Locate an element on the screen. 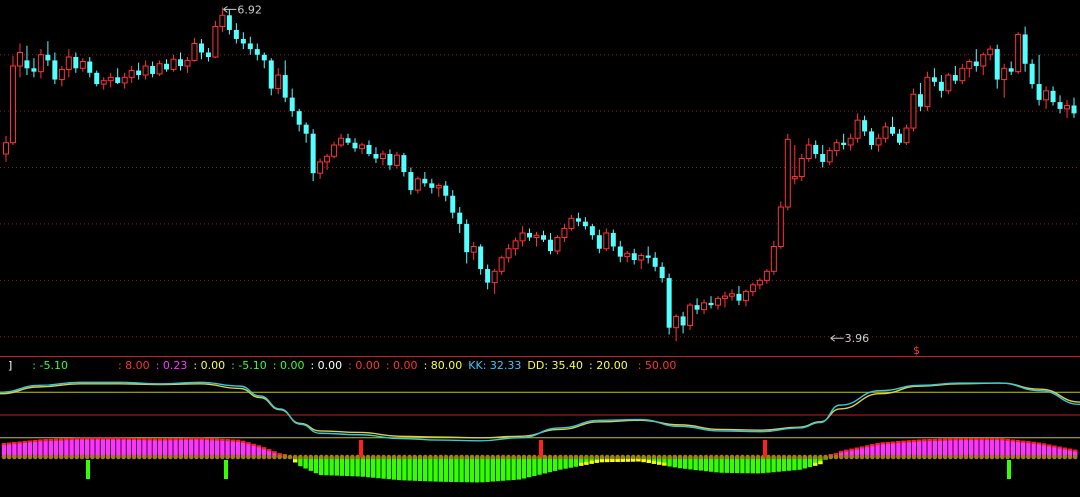 The height and width of the screenshot is (497, 1080). legend-item: ] is located at coordinates (10, 365).